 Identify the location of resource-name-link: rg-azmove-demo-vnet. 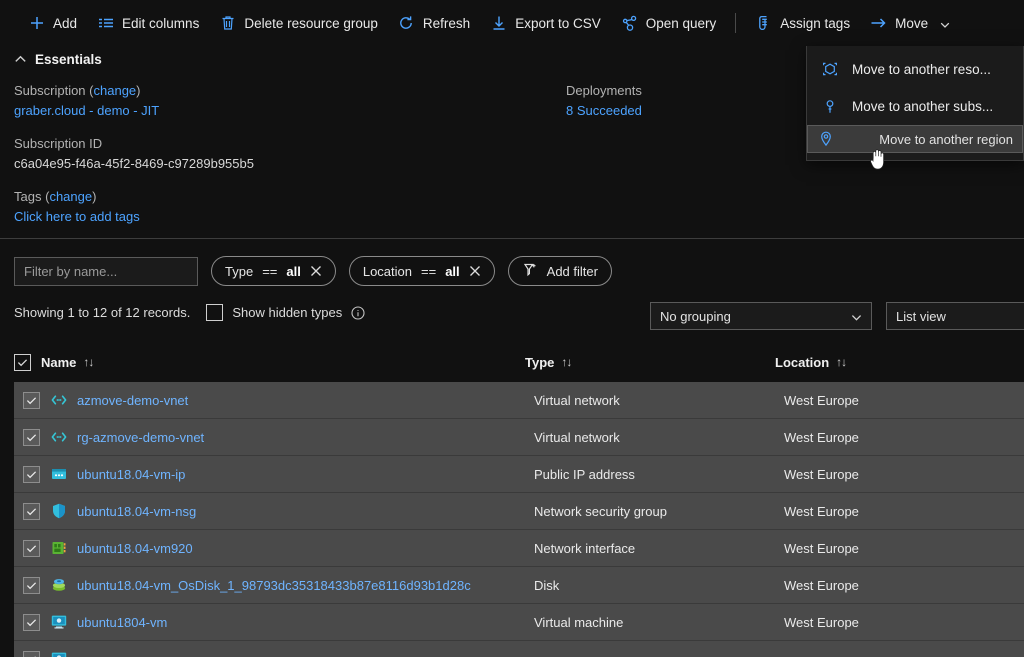
(140, 437).